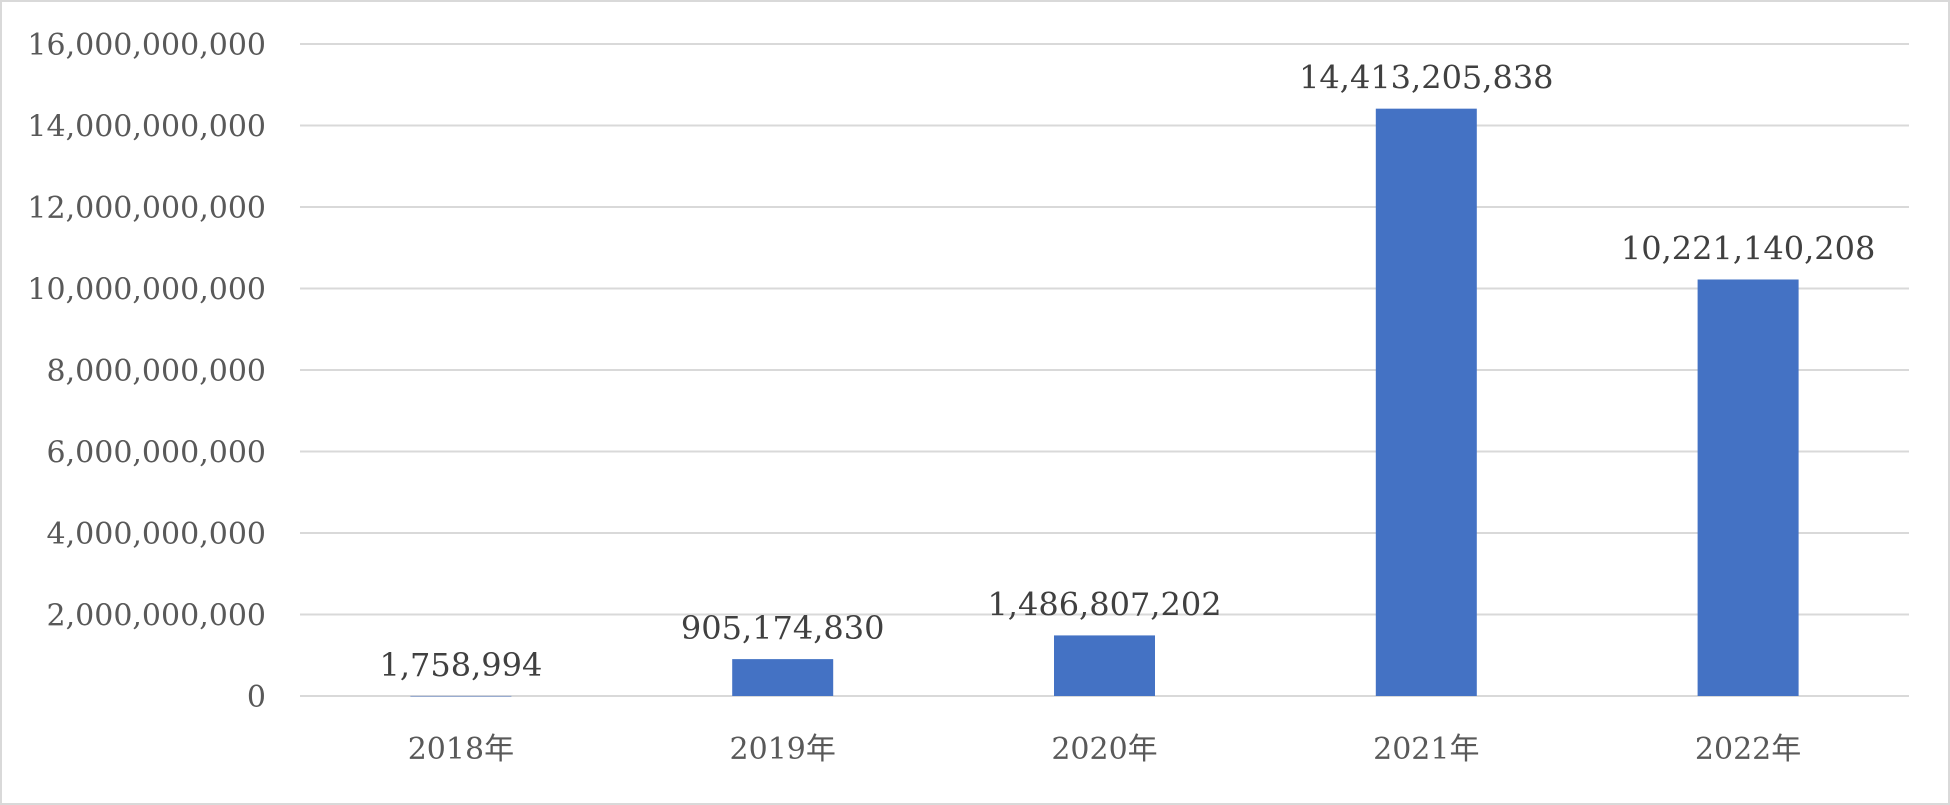 This screenshot has height=805, width=1950. What do you see at coordinates (1104, 604) in the screenshot?
I see `data-label: 1,486,807,202` at bounding box center [1104, 604].